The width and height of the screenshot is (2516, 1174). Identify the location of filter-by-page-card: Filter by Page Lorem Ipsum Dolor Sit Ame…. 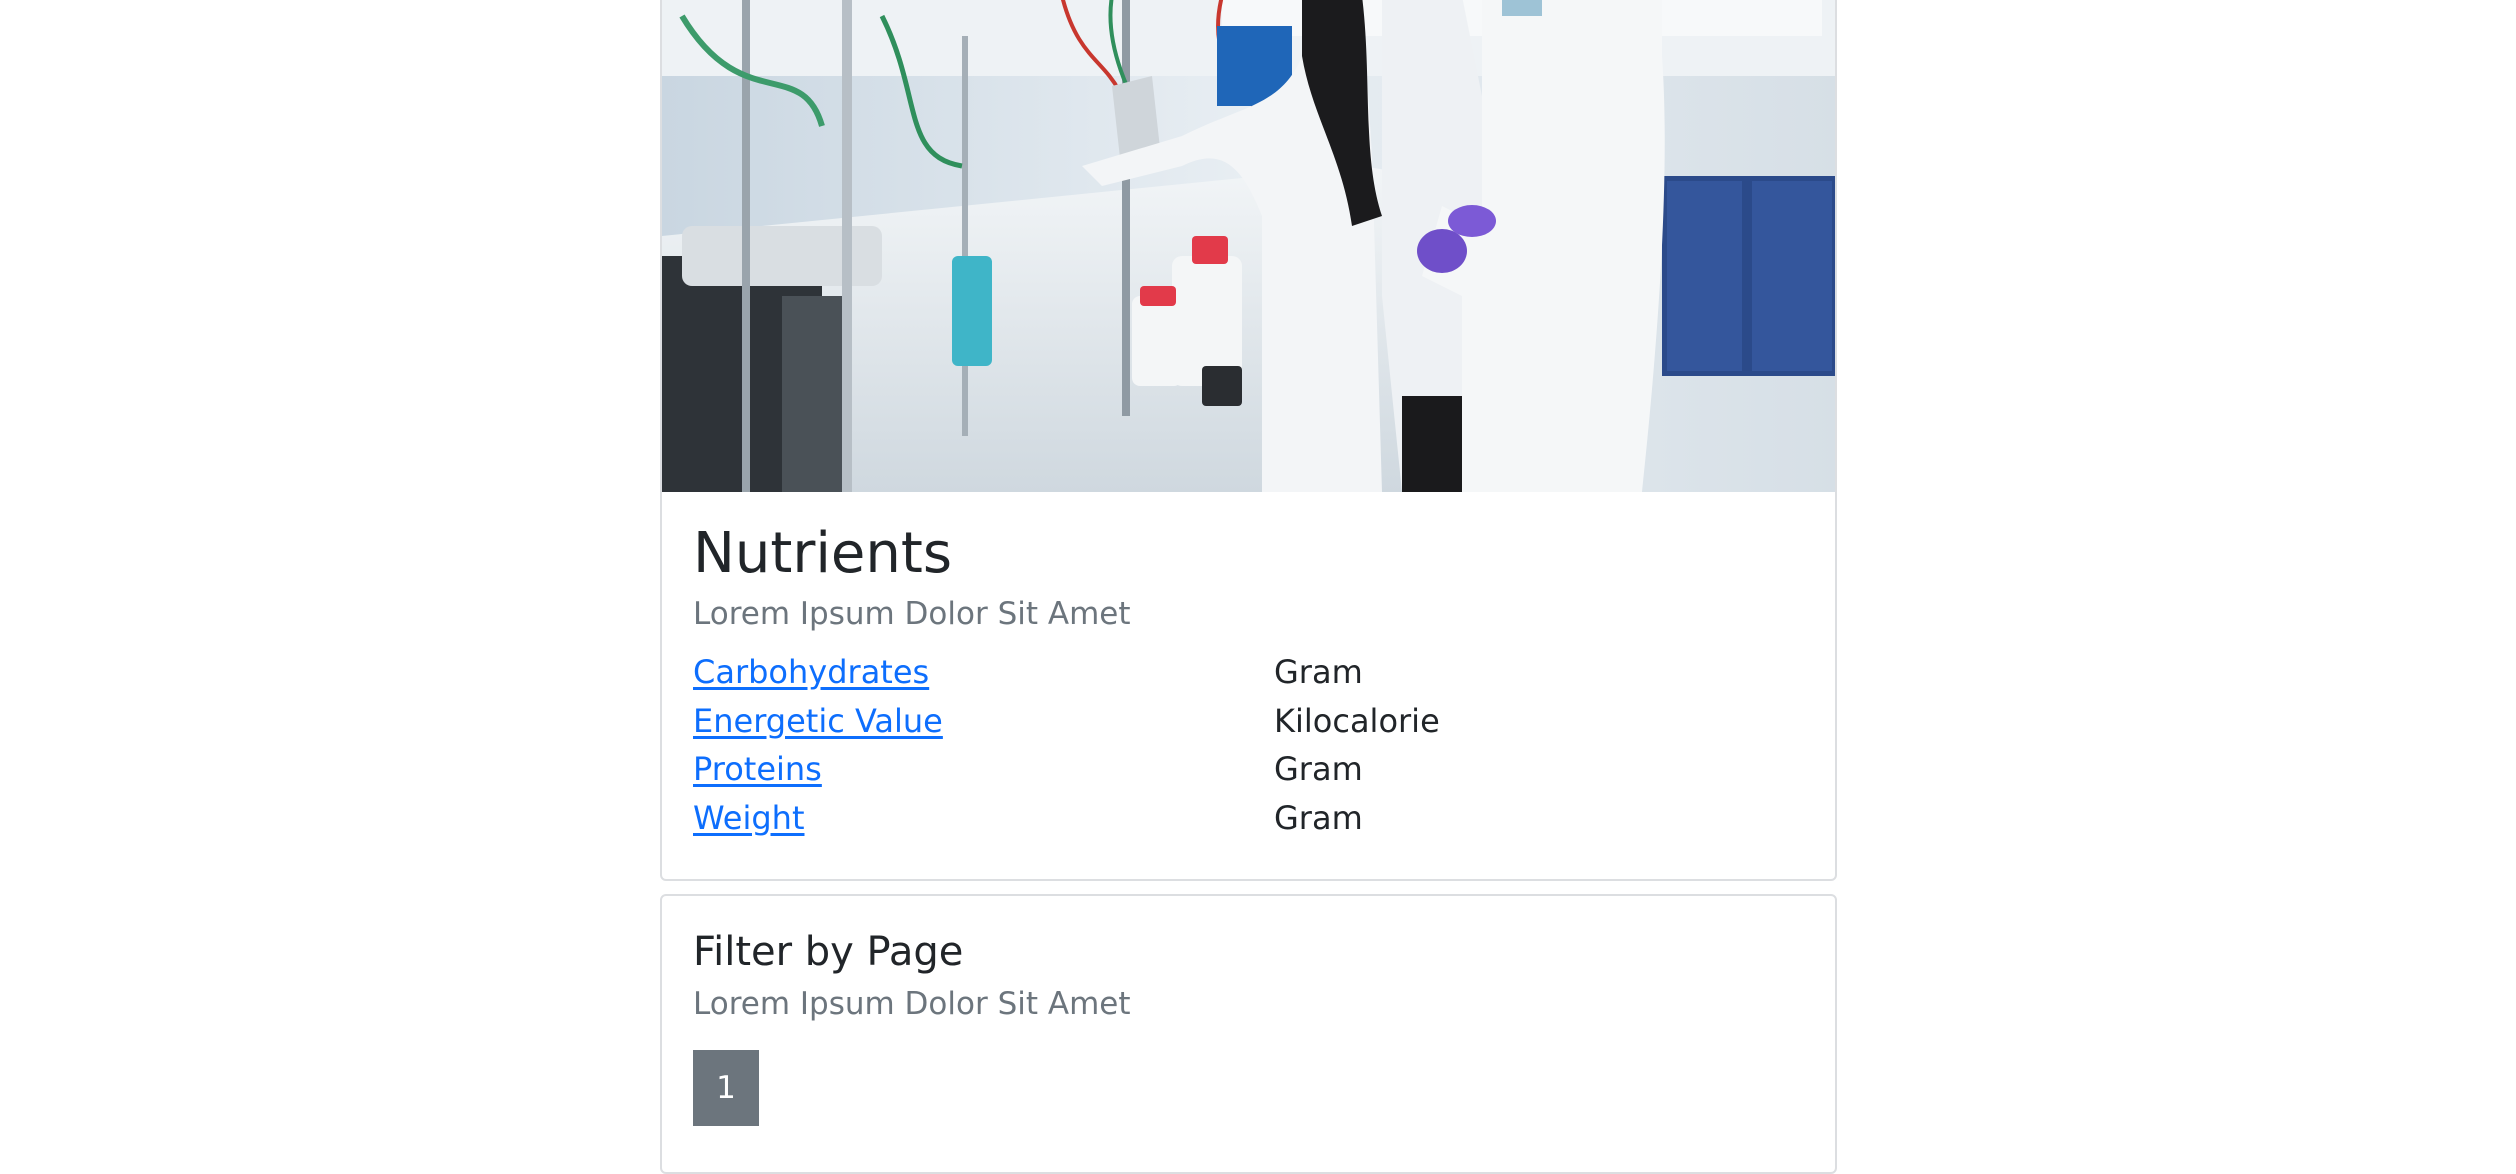
(1248, 1034).